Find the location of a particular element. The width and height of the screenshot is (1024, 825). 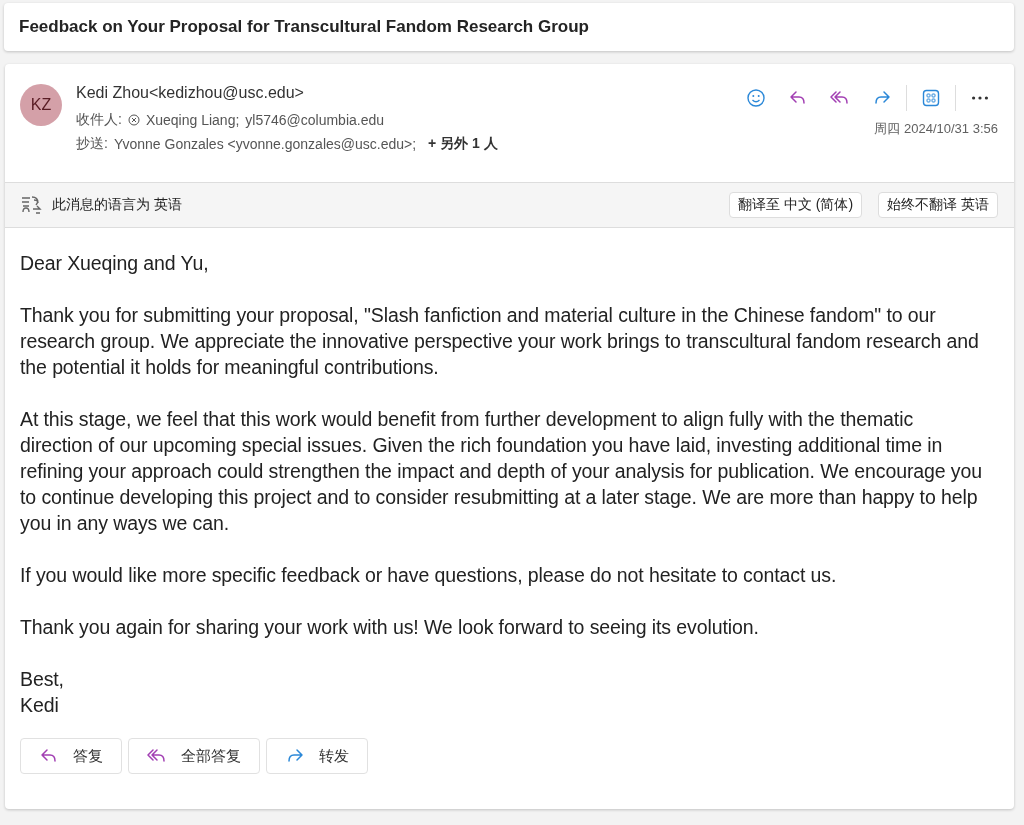

to-label: 收件人: is located at coordinates (99, 120).